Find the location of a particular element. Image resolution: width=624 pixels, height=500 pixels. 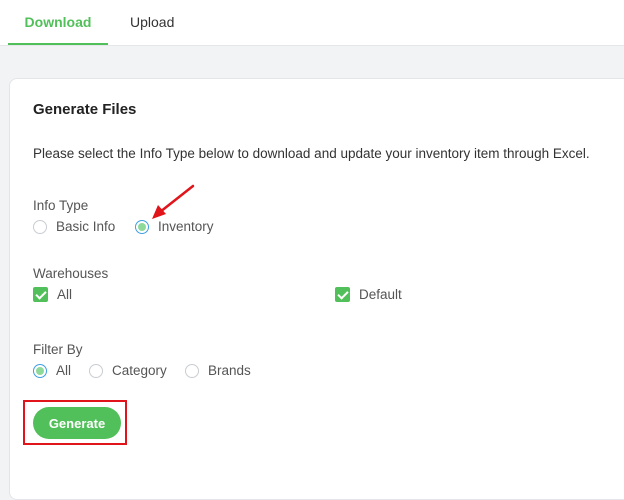

info-type-label: Info Type is located at coordinates (61, 205).